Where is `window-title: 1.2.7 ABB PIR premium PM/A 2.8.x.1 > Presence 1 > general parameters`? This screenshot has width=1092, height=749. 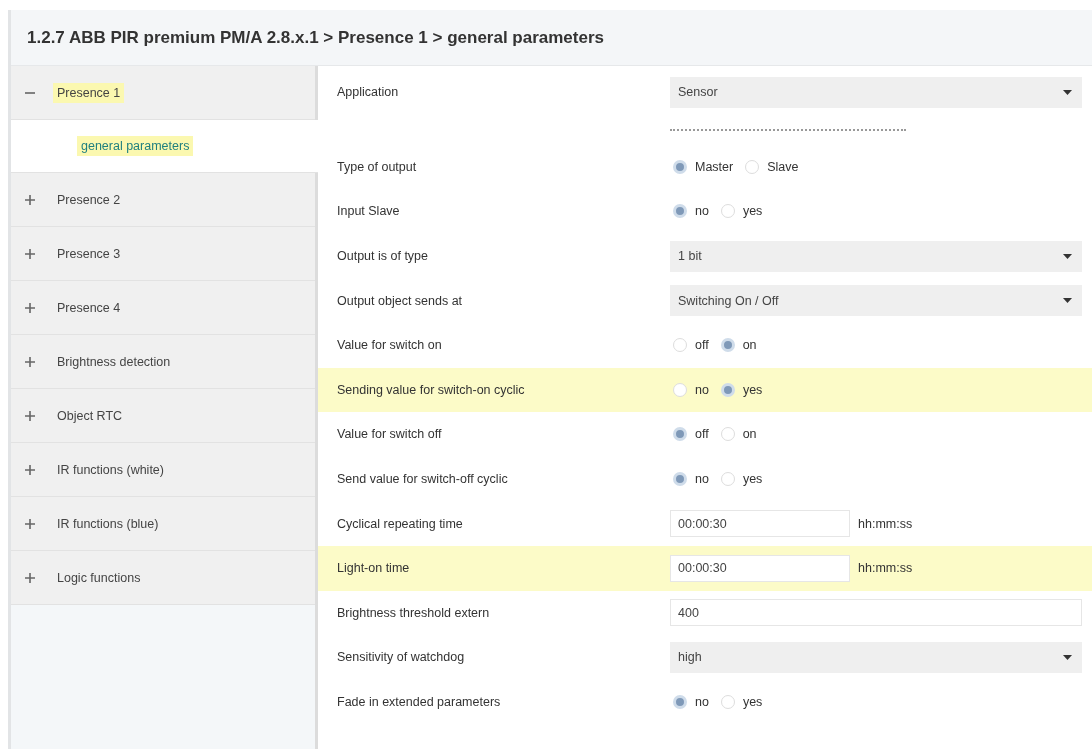 window-title: 1.2.7 ABB PIR premium PM/A 2.8.x.1 > Presence 1 > general parameters is located at coordinates (315, 37).